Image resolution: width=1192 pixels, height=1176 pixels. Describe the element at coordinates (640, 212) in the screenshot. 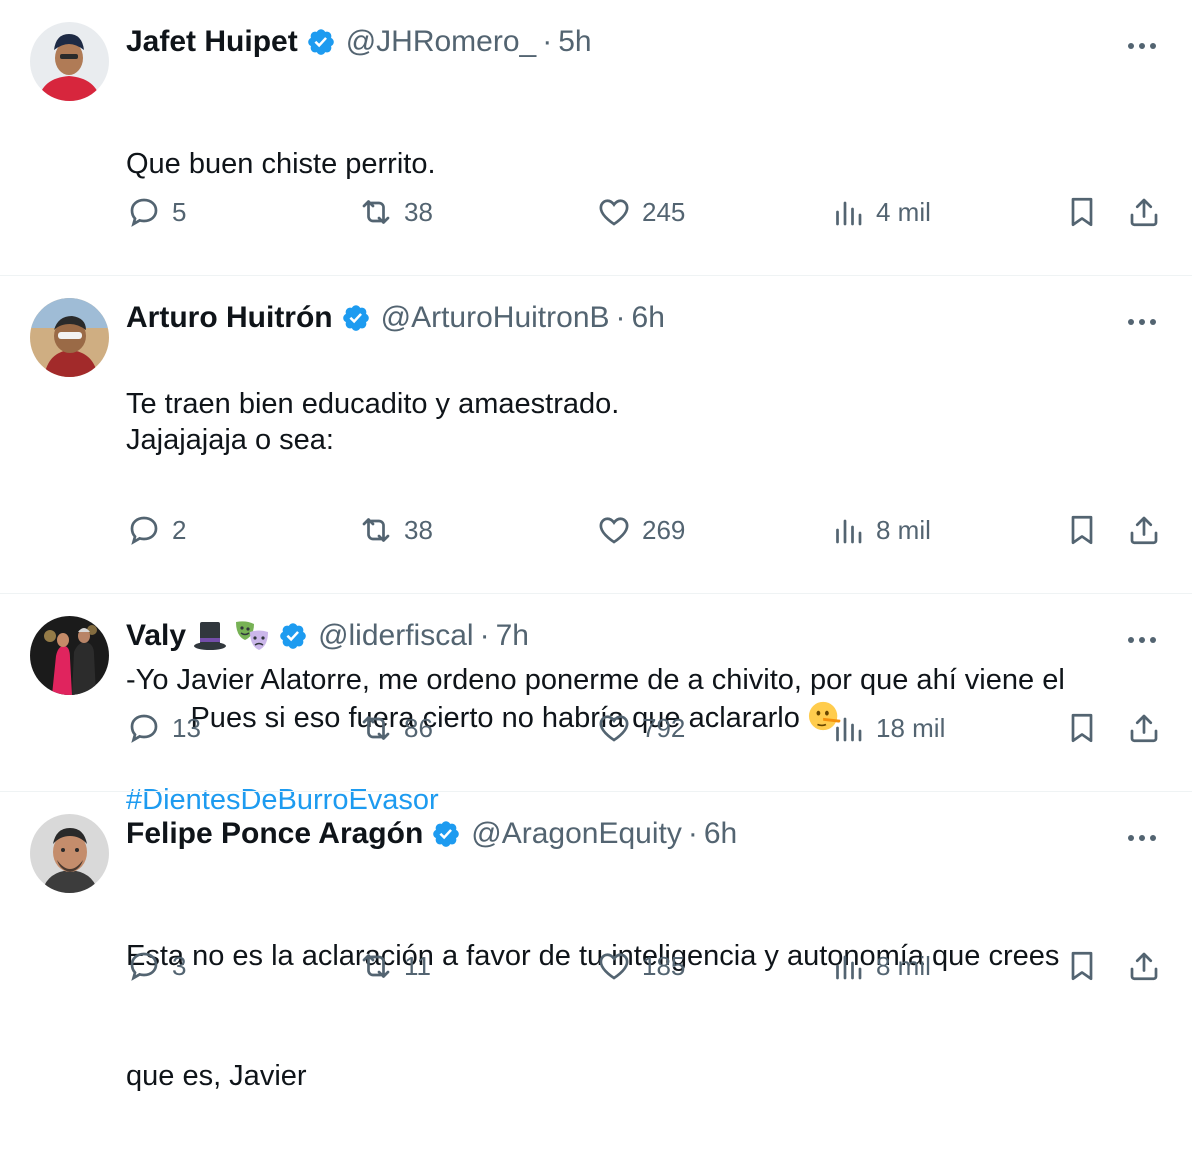

I see `like-button: 245` at that location.